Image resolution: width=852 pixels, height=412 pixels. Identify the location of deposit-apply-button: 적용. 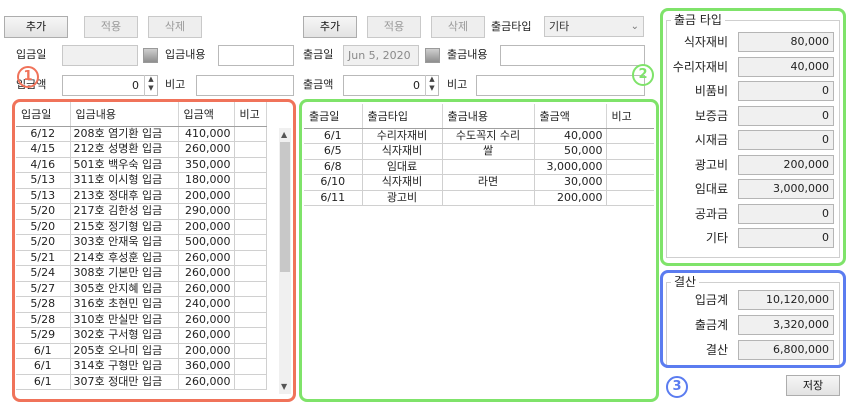
(111, 27).